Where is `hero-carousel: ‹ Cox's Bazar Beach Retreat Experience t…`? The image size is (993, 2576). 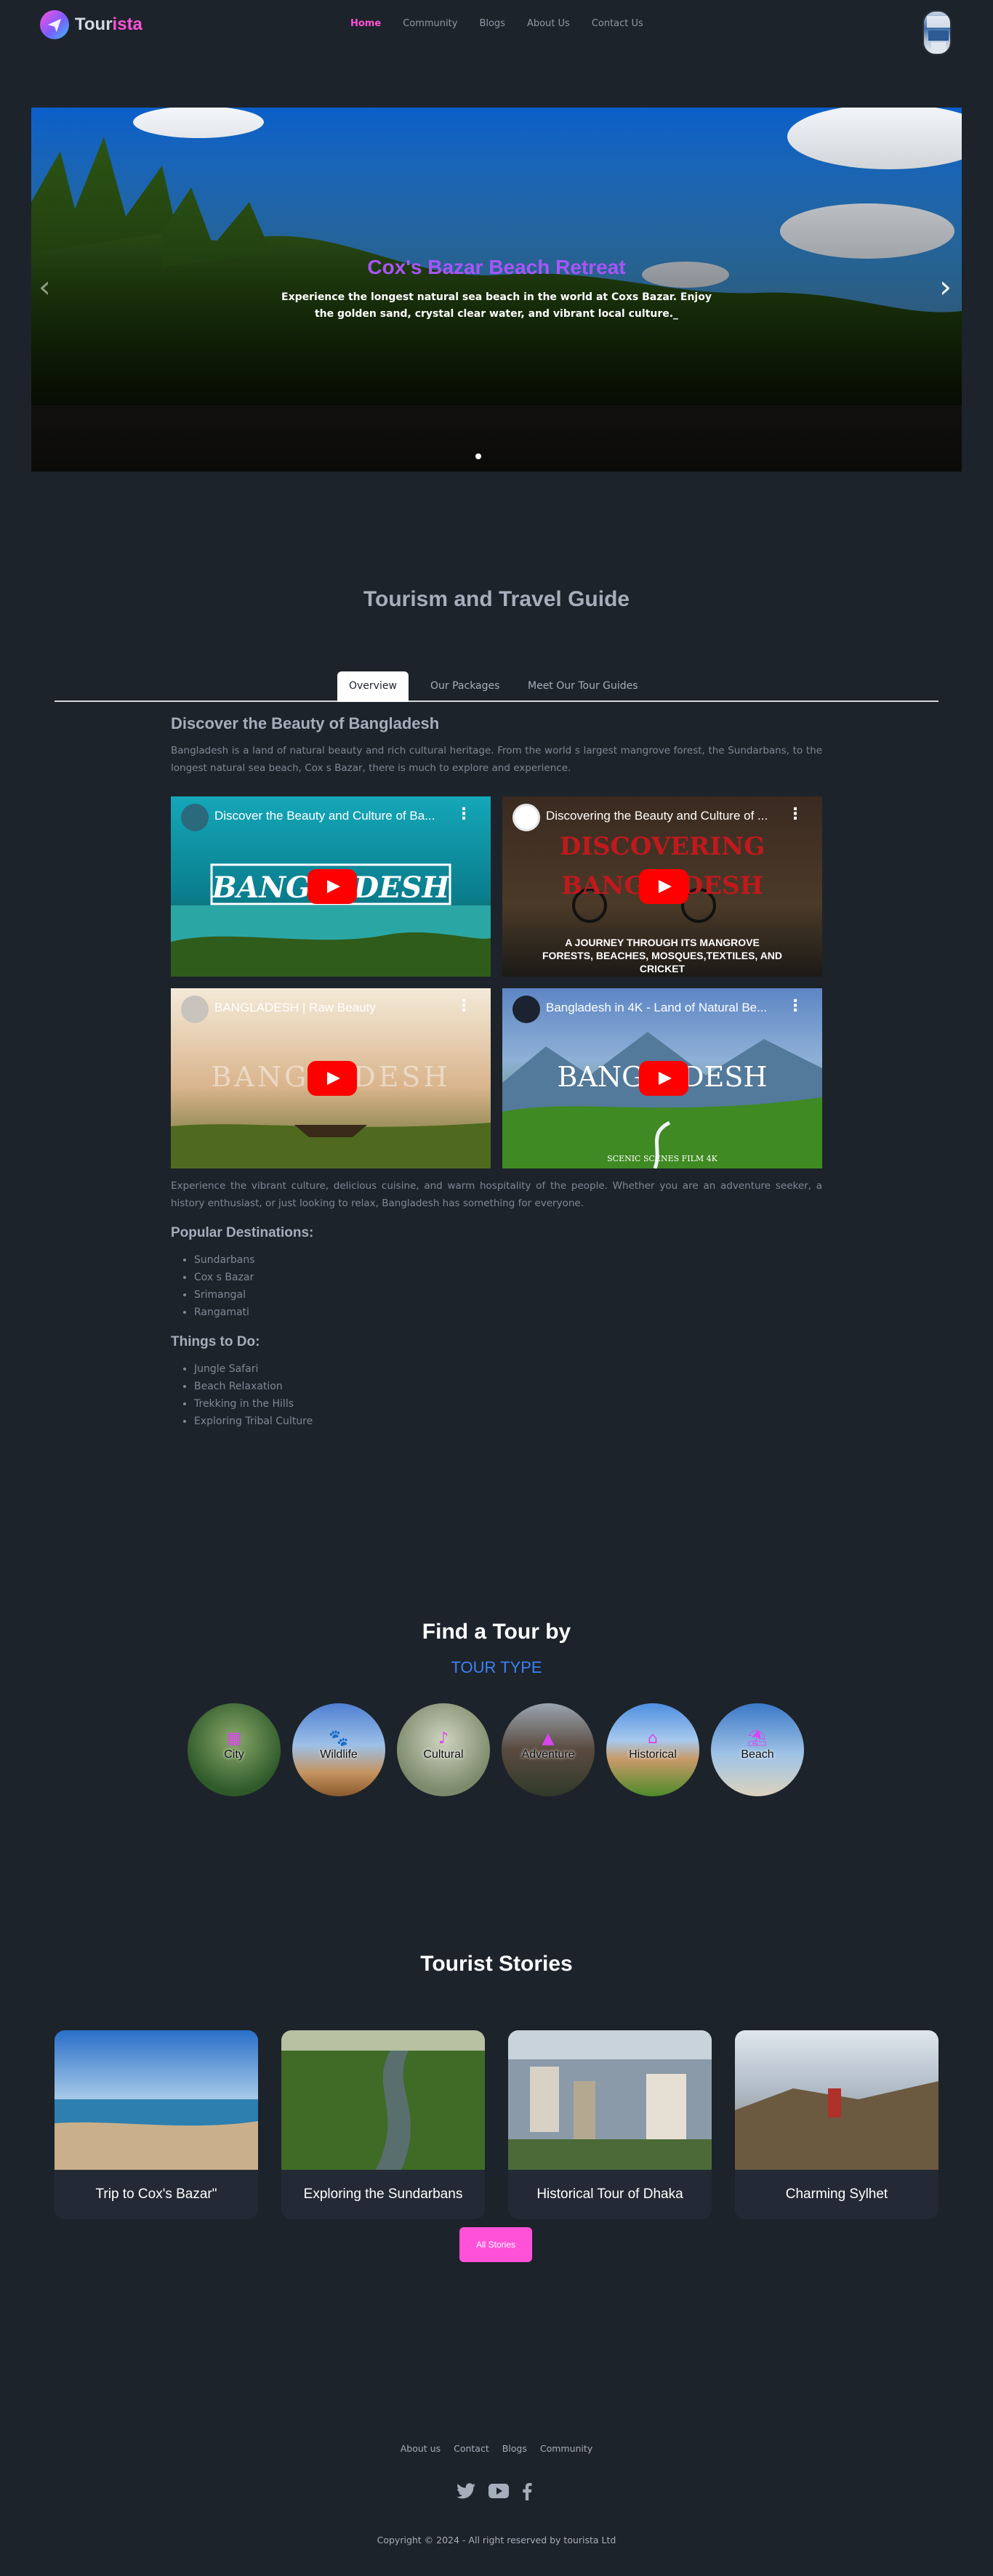 hero-carousel: ‹ Cox's Bazar Beach Retreat Experience t… is located at coordinates (496, 290).